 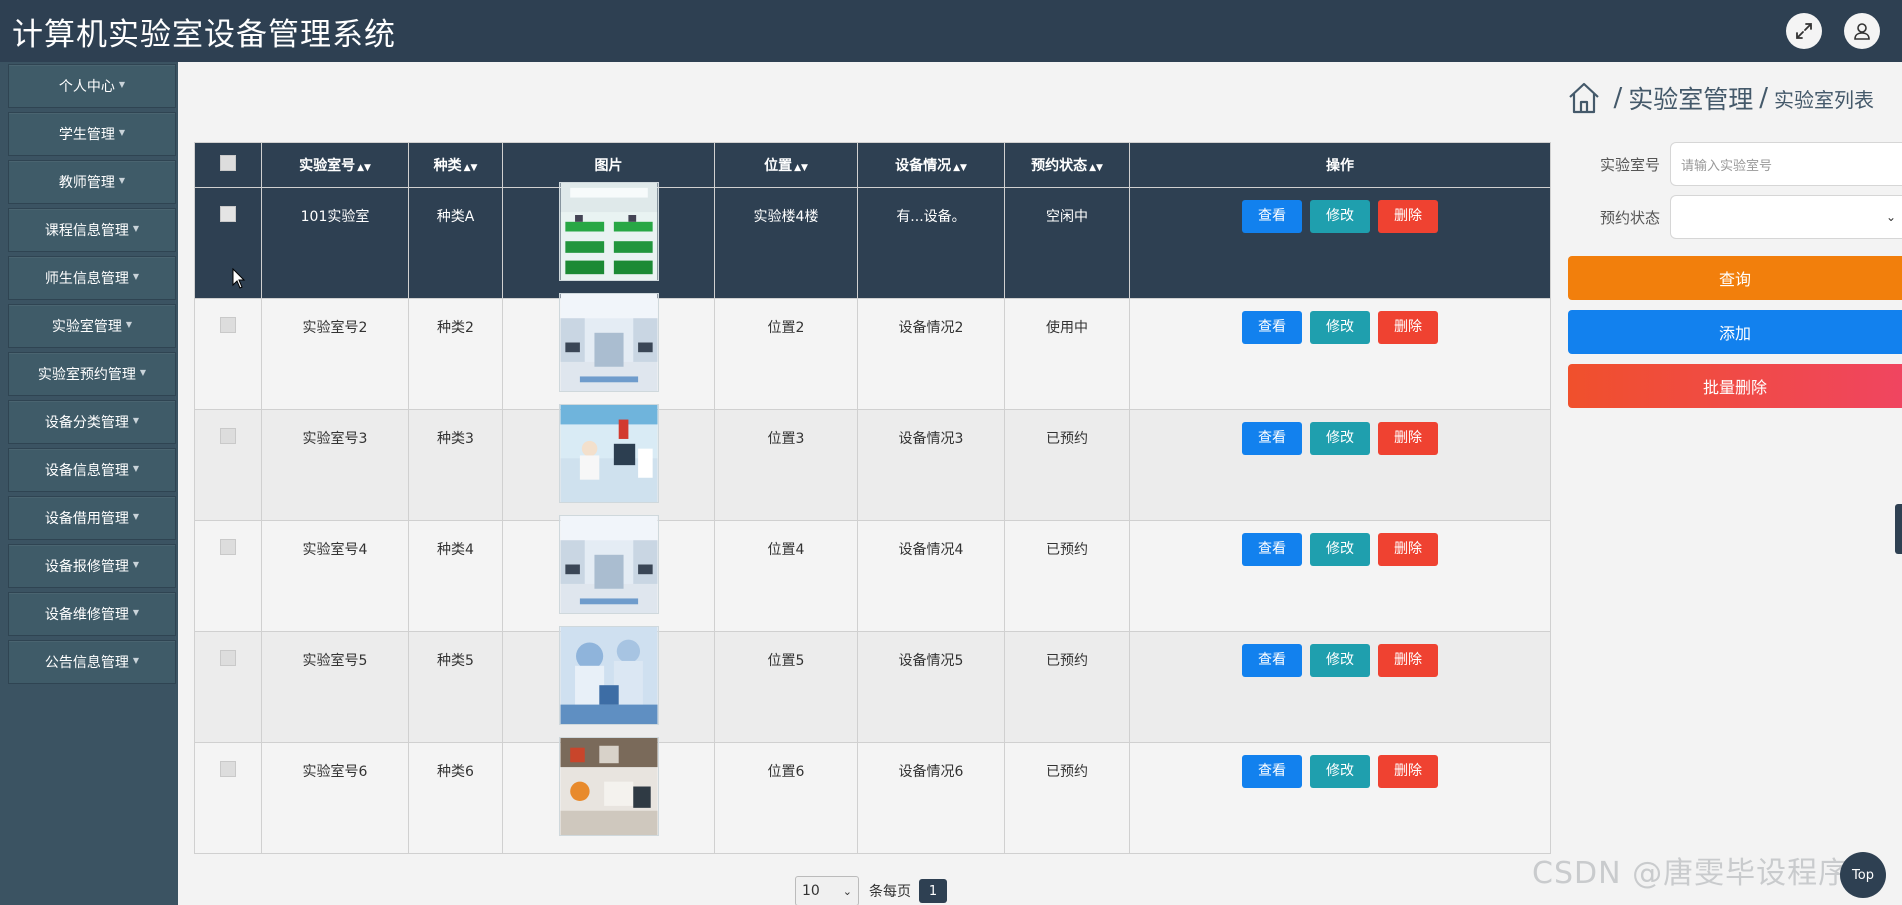 What do you see at coordinates (1067, 465) in the screenshot?
I see `status-cell: 已预约` at bounding box center [1067, 465].